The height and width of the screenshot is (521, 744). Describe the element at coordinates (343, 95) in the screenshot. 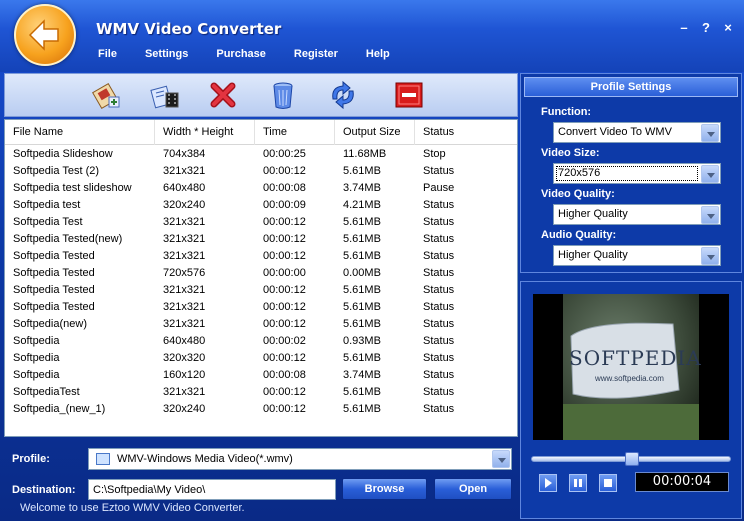

I see `convert-icon` at that location.